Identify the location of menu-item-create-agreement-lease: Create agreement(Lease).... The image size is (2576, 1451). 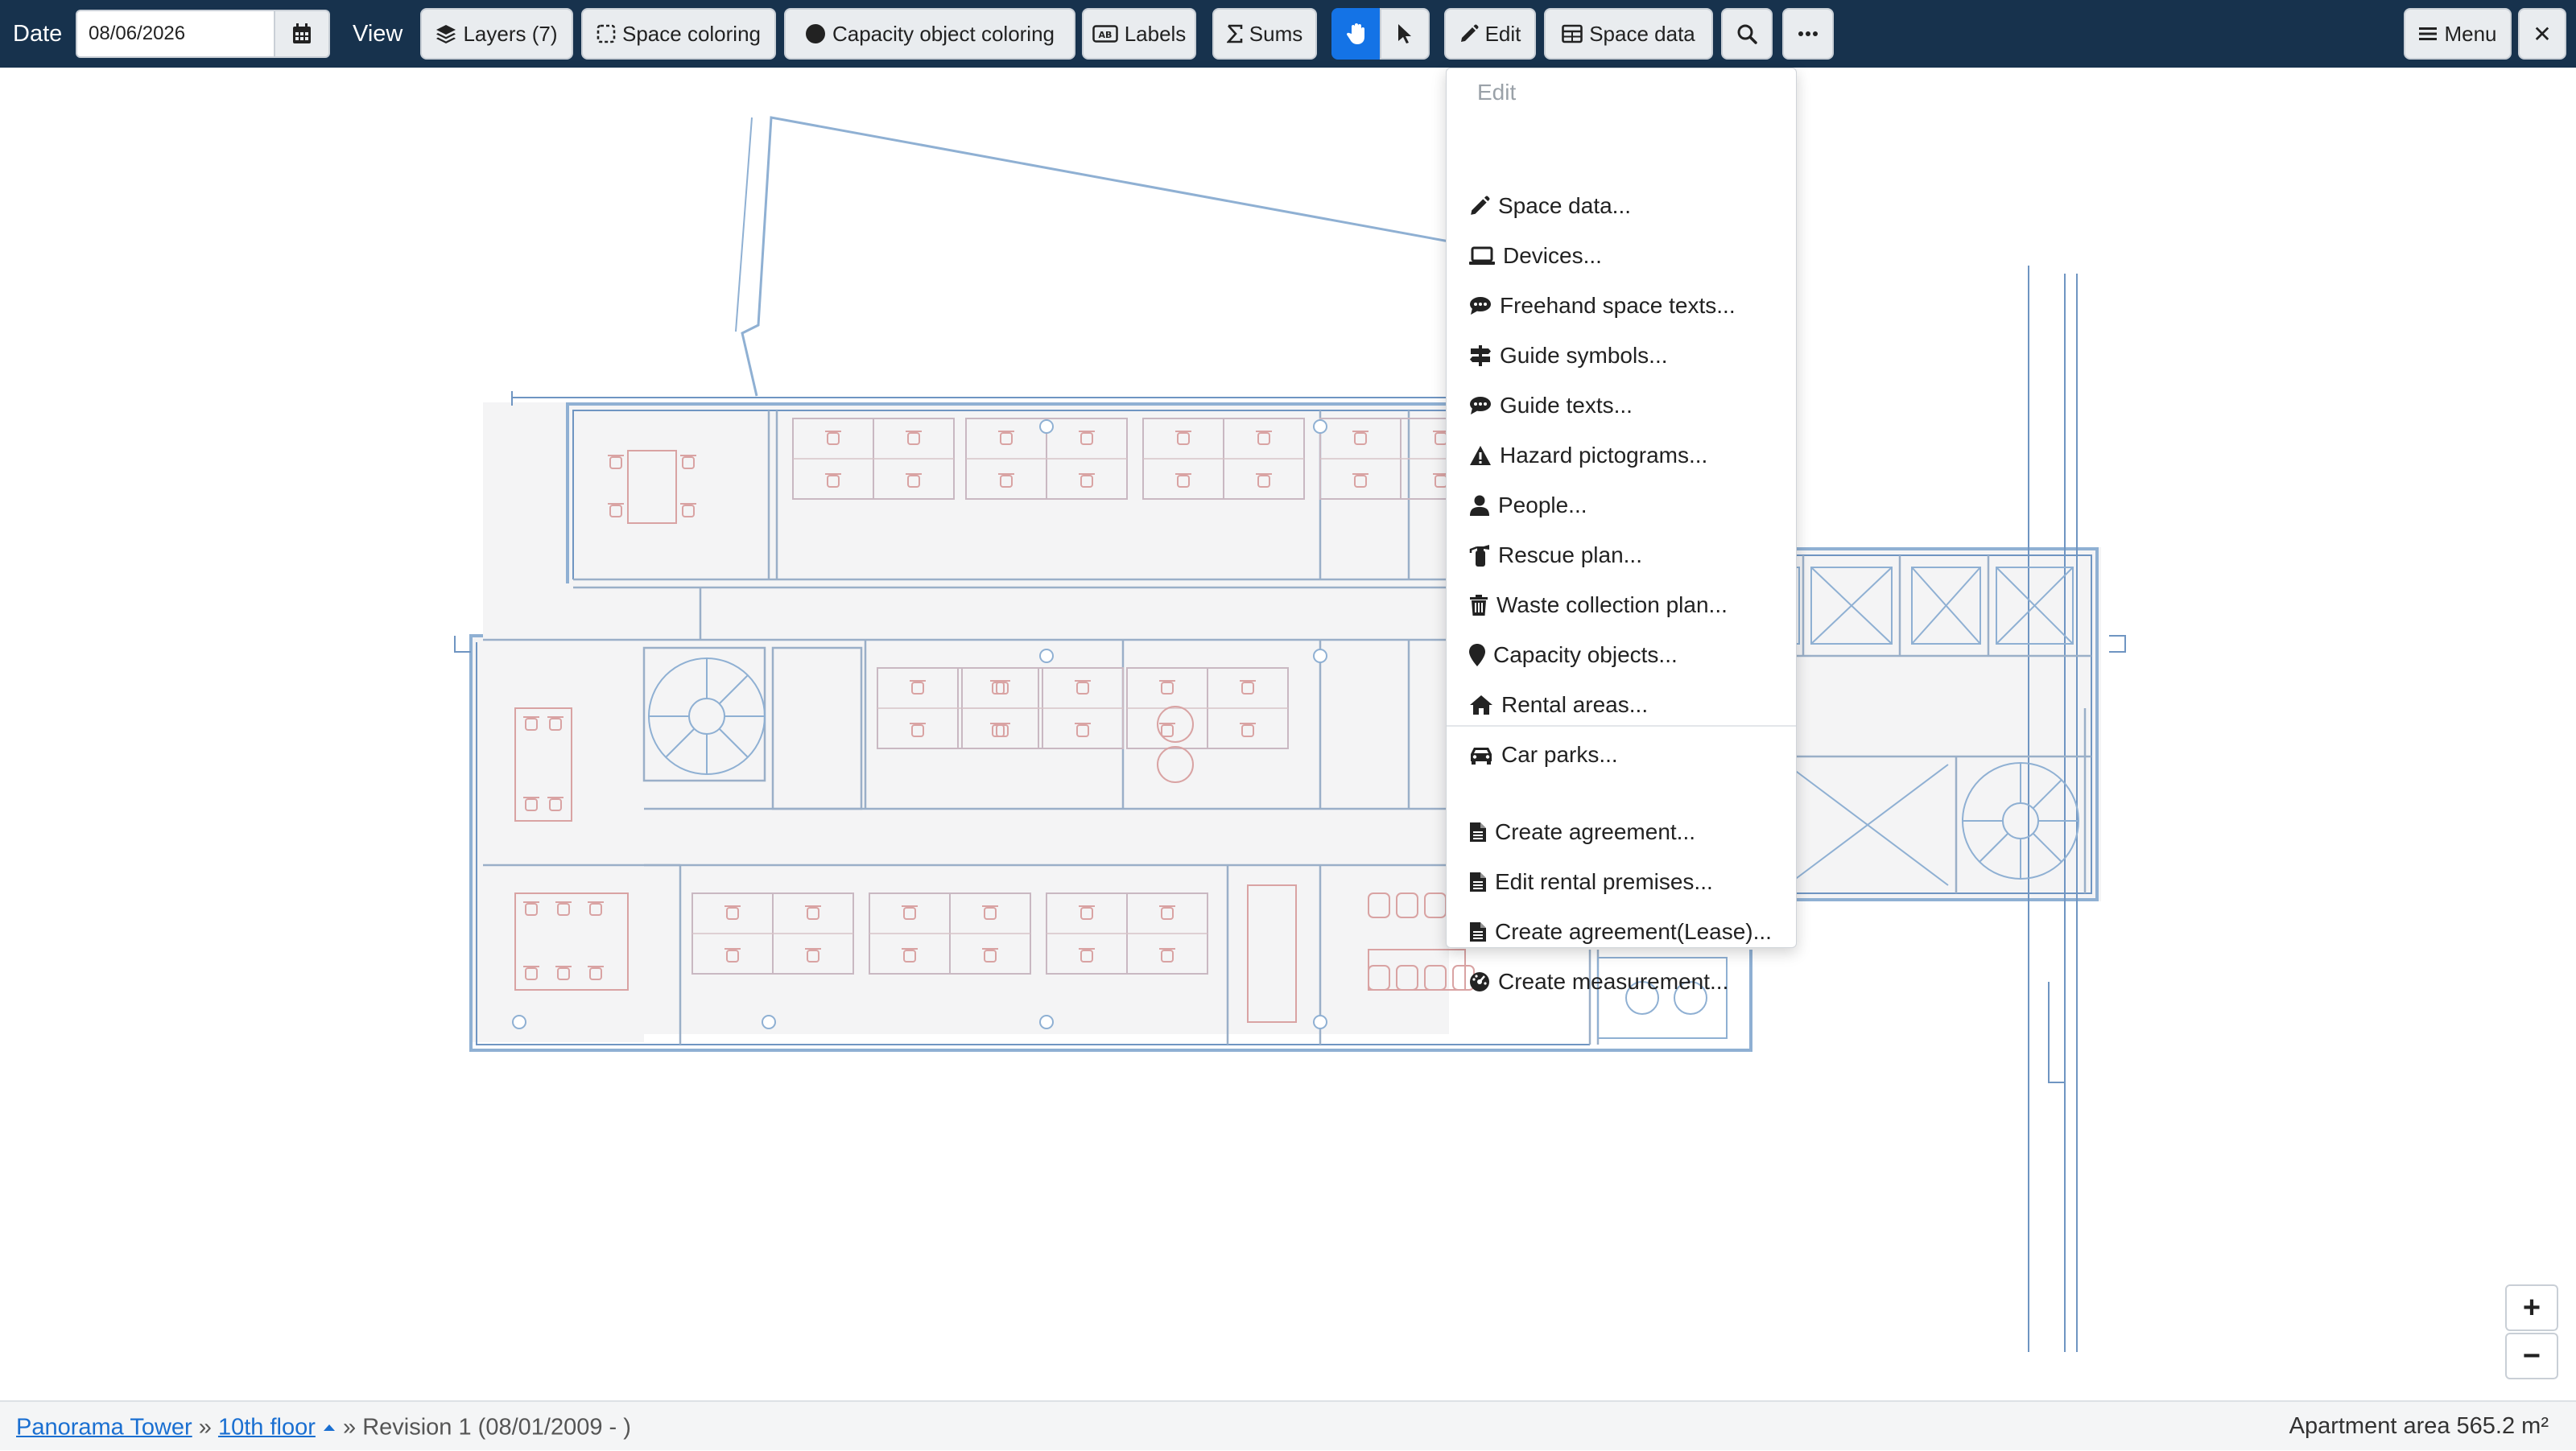
(1630, 932).